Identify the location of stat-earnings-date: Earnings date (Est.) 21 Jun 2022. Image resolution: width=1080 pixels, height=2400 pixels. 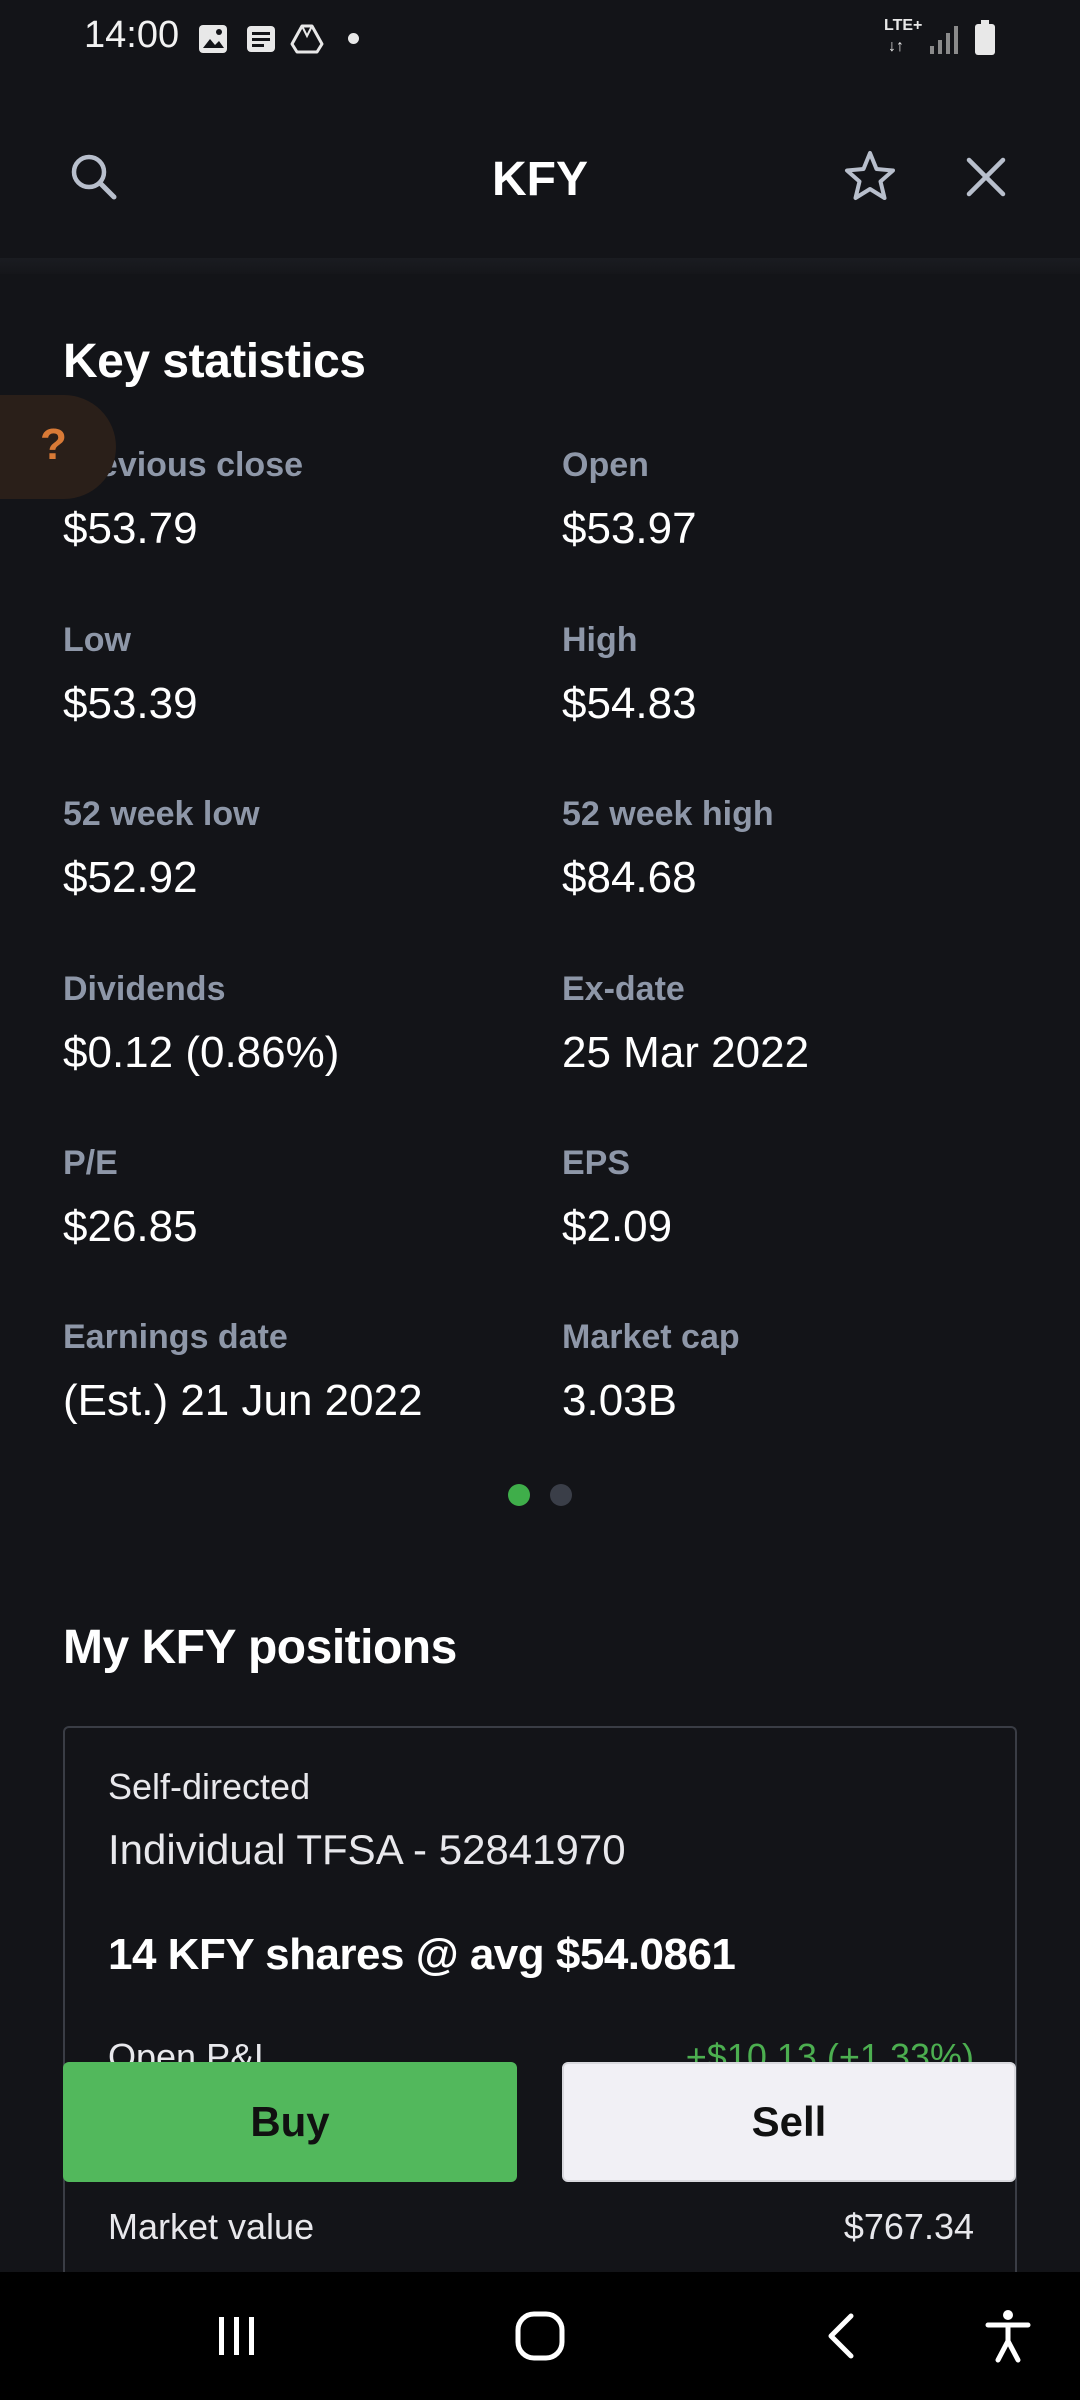
(293, 1372).